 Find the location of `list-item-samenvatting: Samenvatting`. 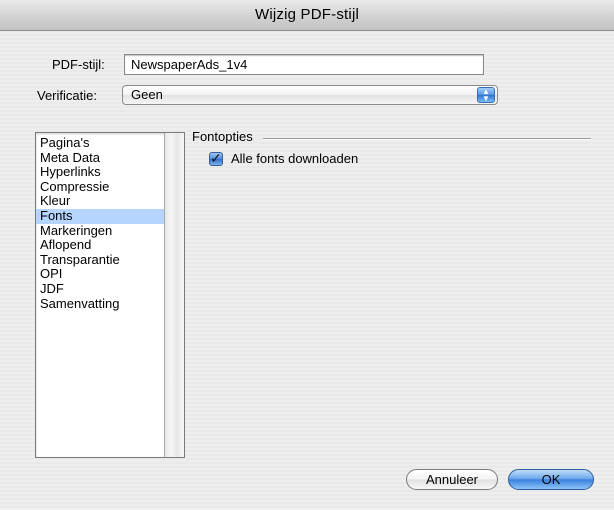

list-item-samenvatting: Samenvatting is located at coordinates (100, 304).